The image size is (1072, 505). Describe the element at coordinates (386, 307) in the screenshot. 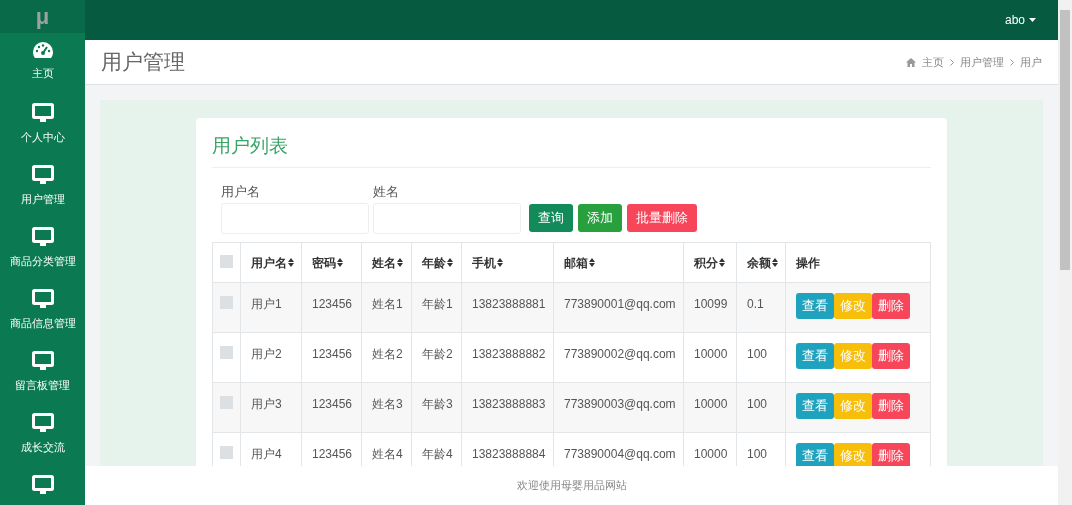

I see `table-cell: 姓名1` at that location.